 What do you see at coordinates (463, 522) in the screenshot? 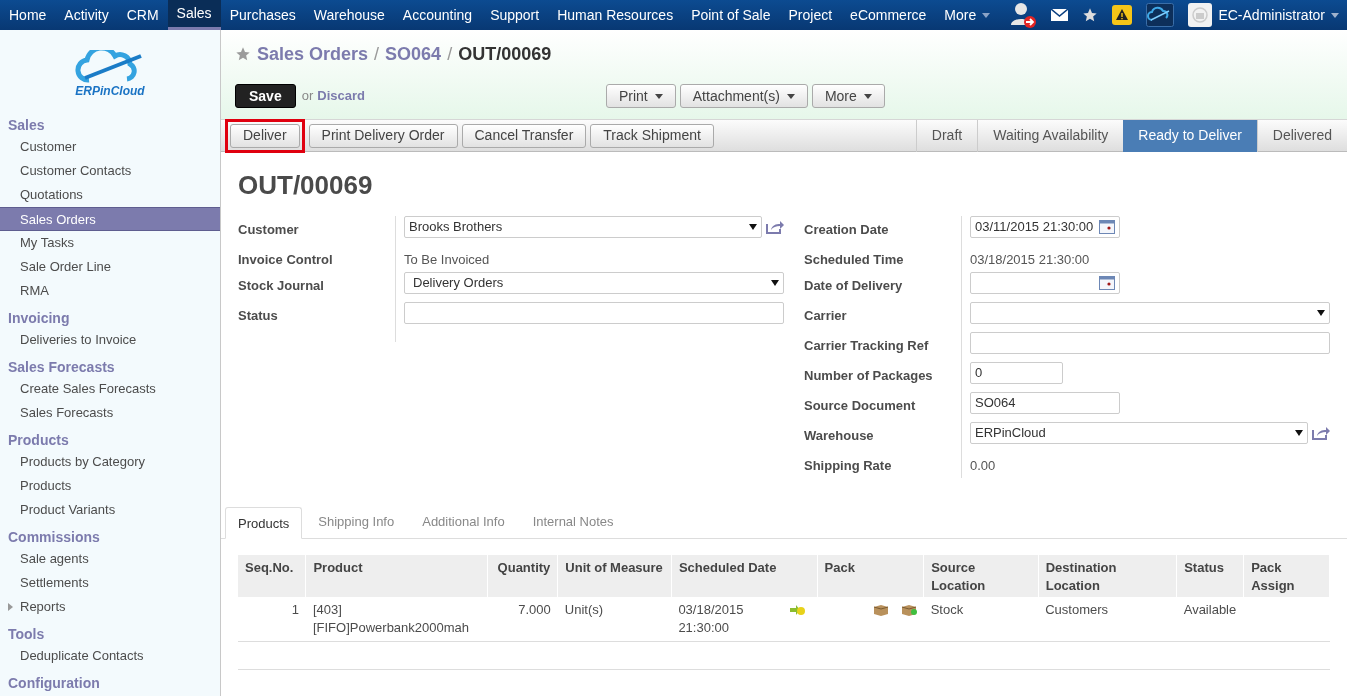
I see `tab: Additional Info` at bounding box center [463, 522].